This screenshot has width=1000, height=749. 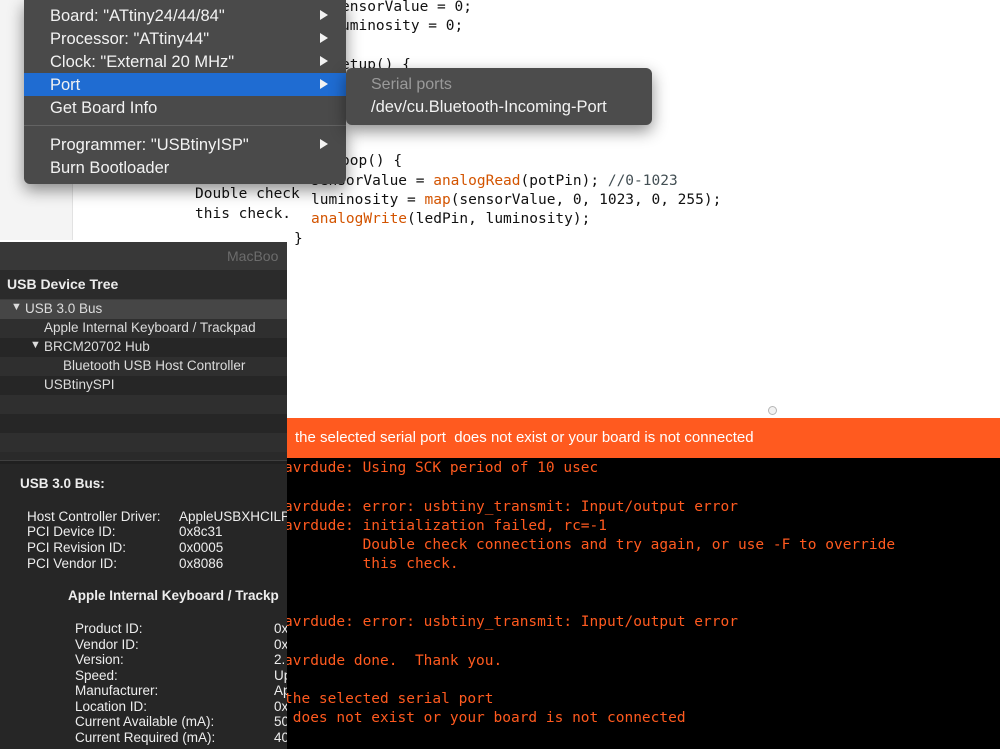 What do you see at coordinates (477, 181) in the screenshot?
I see `code-token: analogRead` at bounding box center [477, 181].